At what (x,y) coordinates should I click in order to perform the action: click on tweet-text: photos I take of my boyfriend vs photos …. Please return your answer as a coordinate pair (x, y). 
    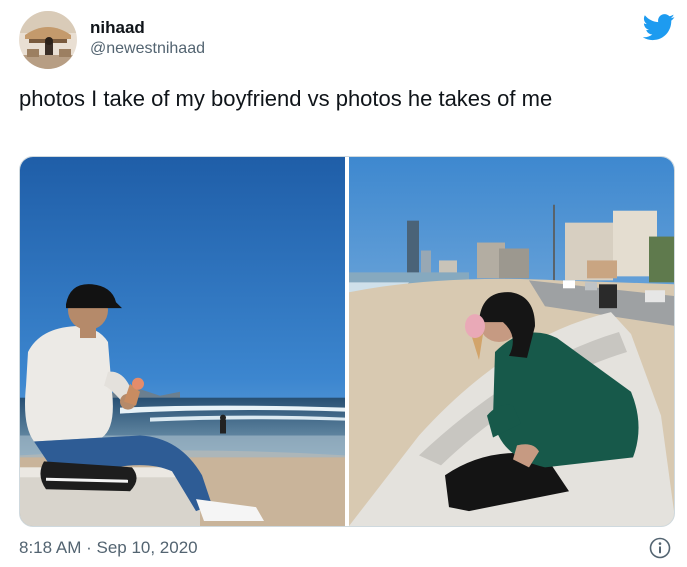
    Looking at the image, I should click on (286, 98).